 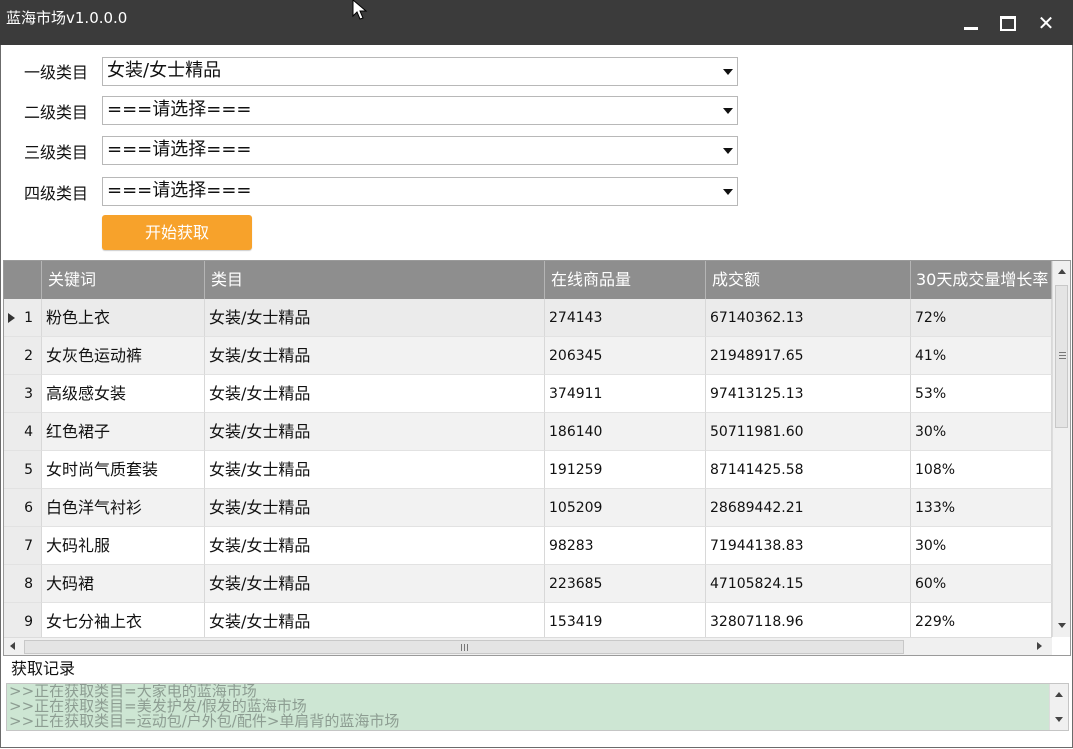 I want to click on category-level1-label: 一级类目, so click(x=56, y=72).